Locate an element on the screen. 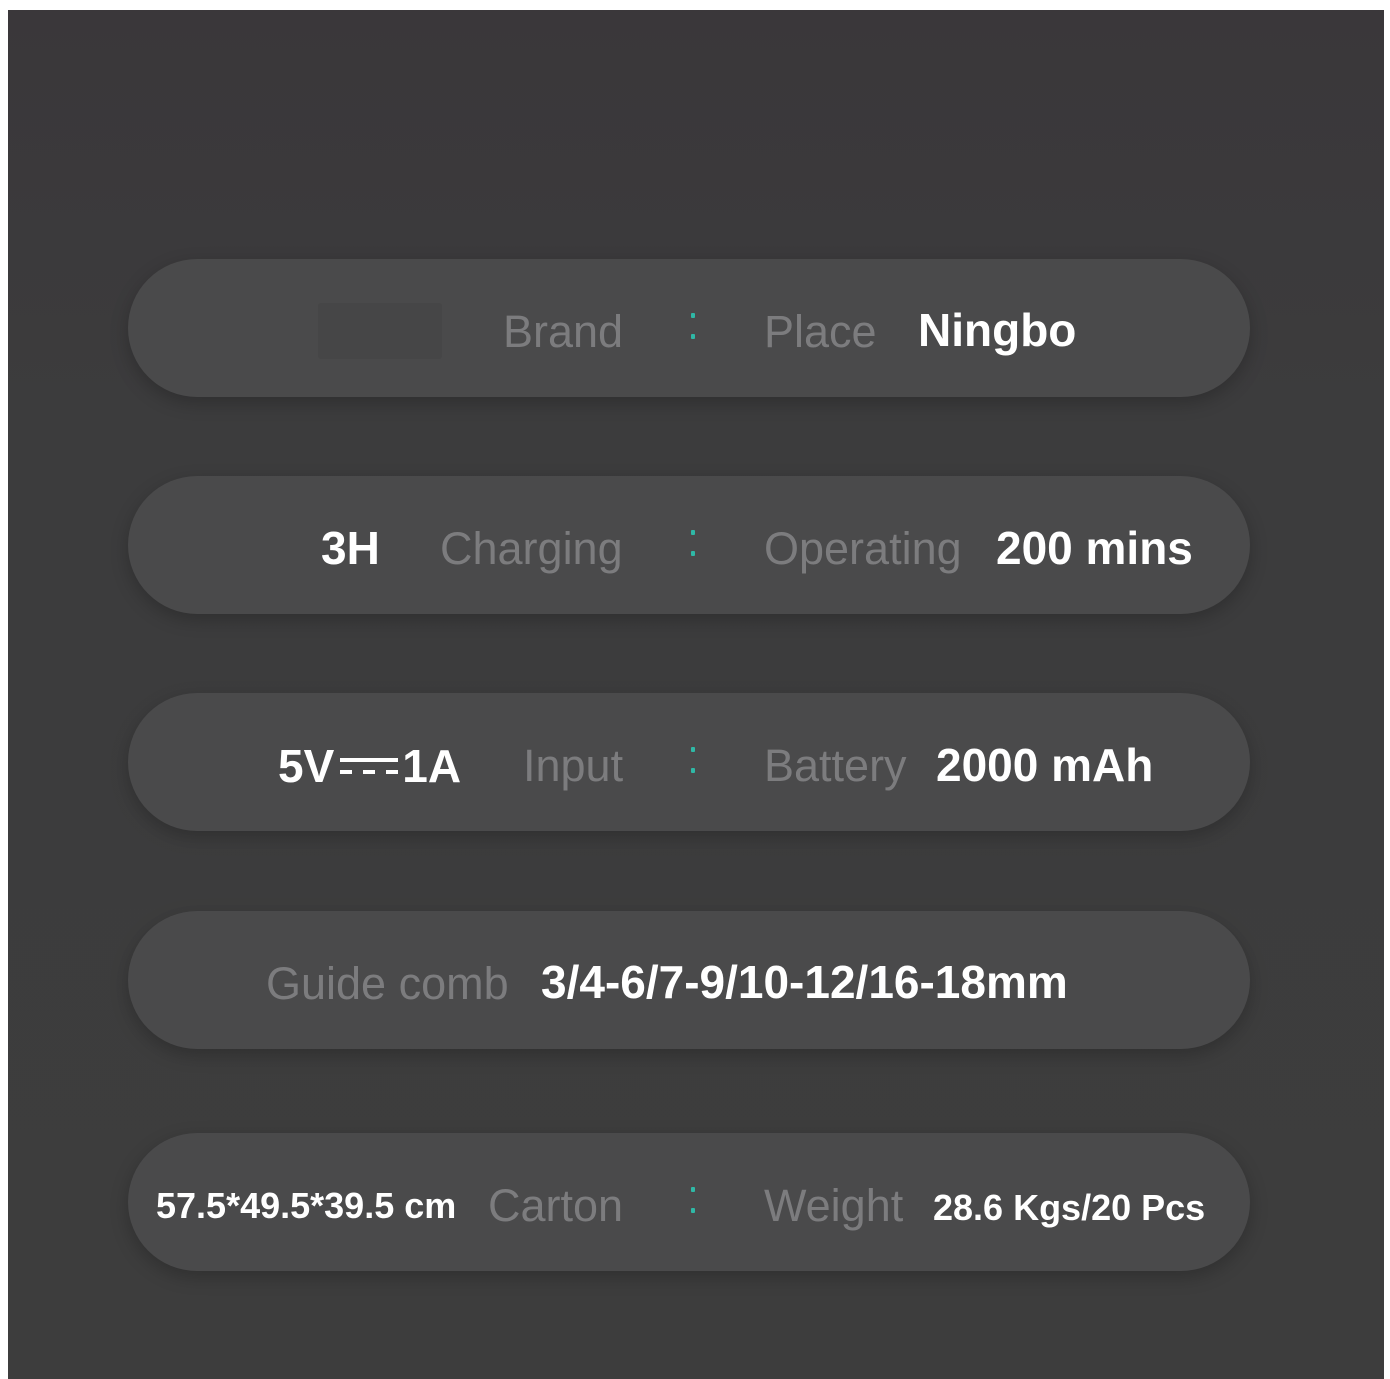 Image resolution: width=1390 pixels, height=1379 pixels. guide-comb-label: Guide comb is located at coordinates (387, 983).